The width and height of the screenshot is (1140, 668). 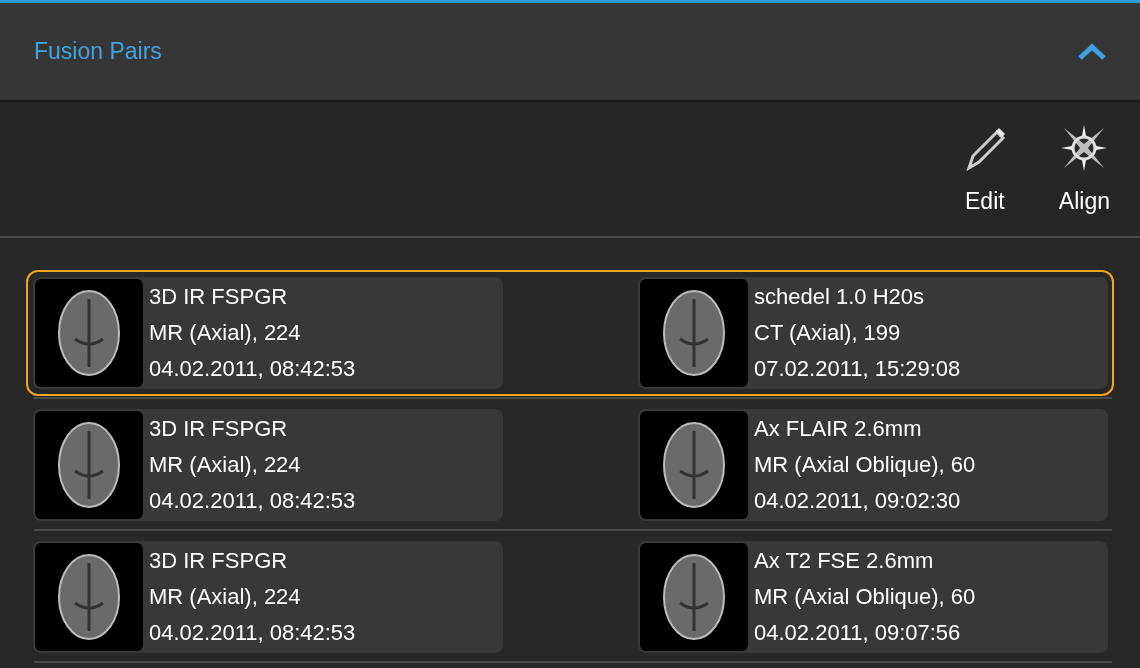 I want to click on series-card: schedel 1.0 H20s CT (Axial), 199 07.02.2011, 15:29:08, so click(x=873, y=333).